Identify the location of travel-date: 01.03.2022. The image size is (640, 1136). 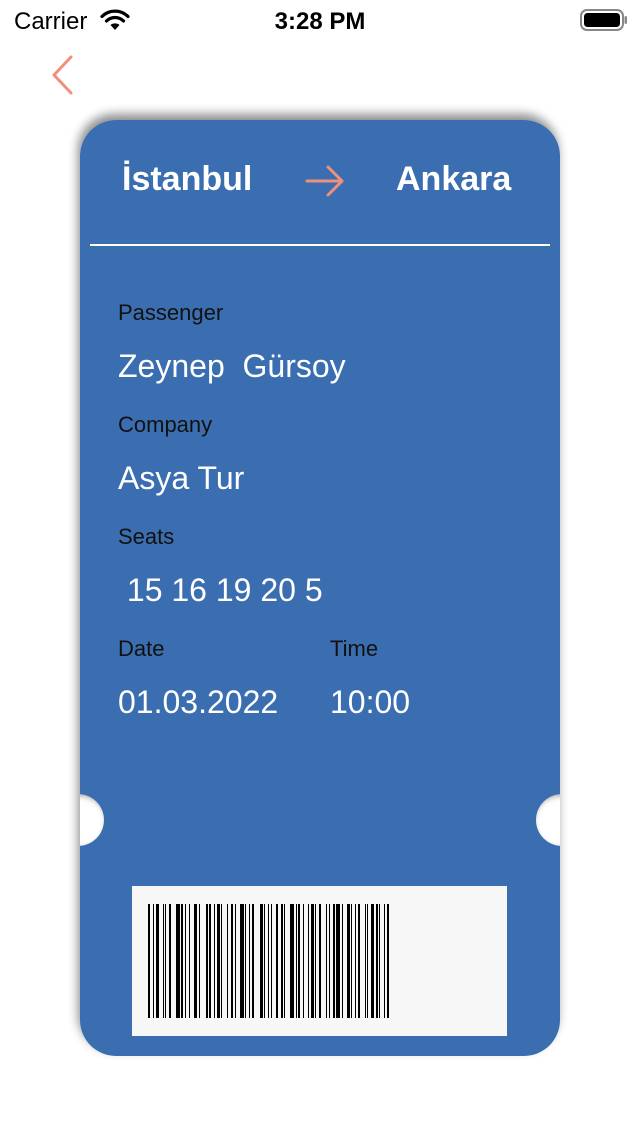
(198, 702).